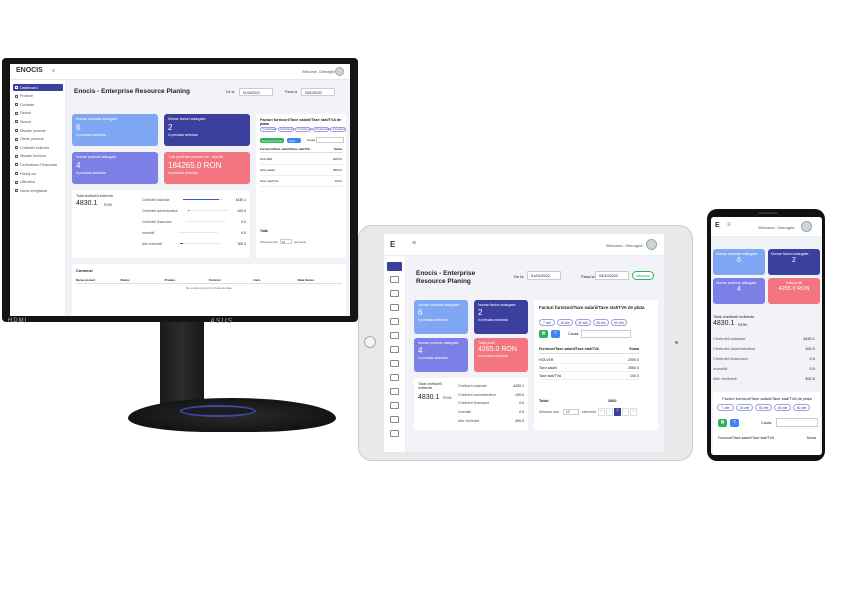 The image size is (849, 600). I want to click on sidebar-item: Centralizare Financiare, so click(38, 164).